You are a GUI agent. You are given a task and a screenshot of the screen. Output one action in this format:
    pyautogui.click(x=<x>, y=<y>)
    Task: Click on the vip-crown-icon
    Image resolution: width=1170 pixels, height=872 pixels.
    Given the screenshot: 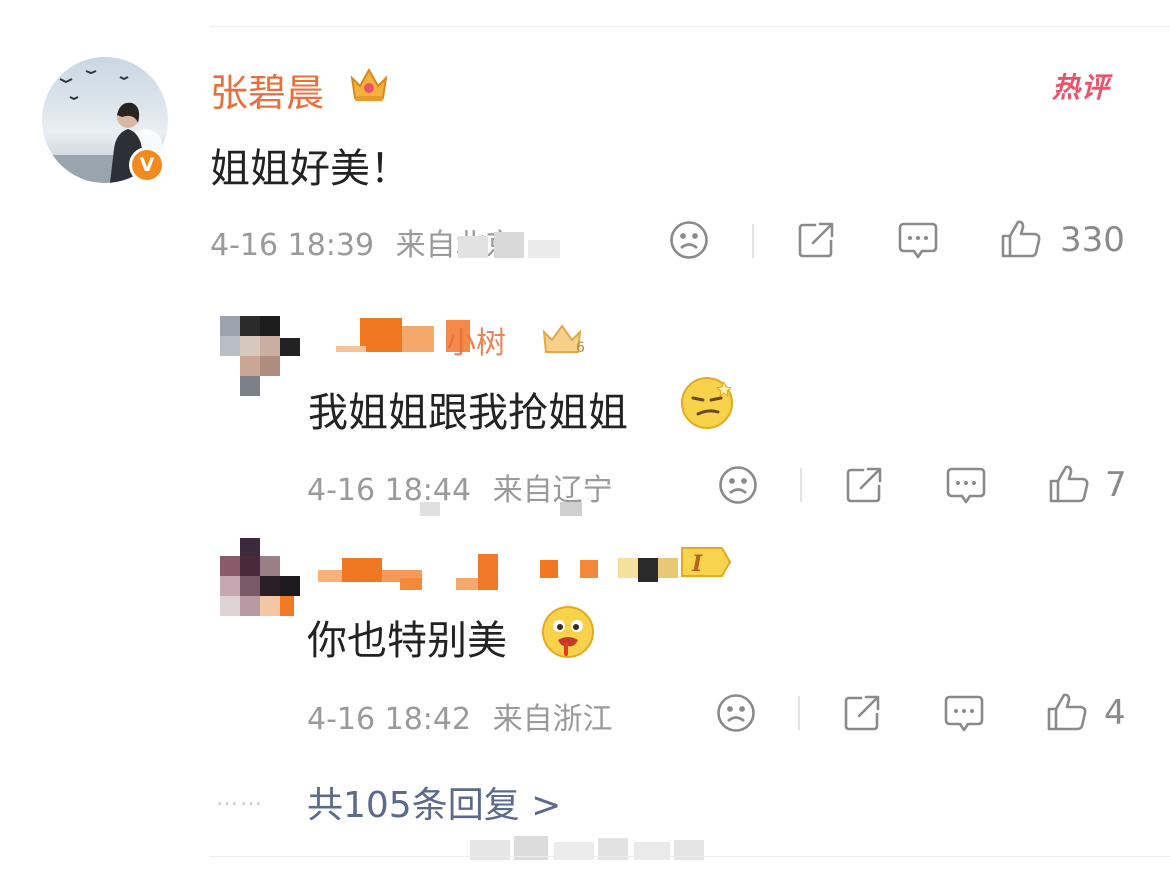 What is the action you would take?
    pyautogui.click(x=369, y=88)
    